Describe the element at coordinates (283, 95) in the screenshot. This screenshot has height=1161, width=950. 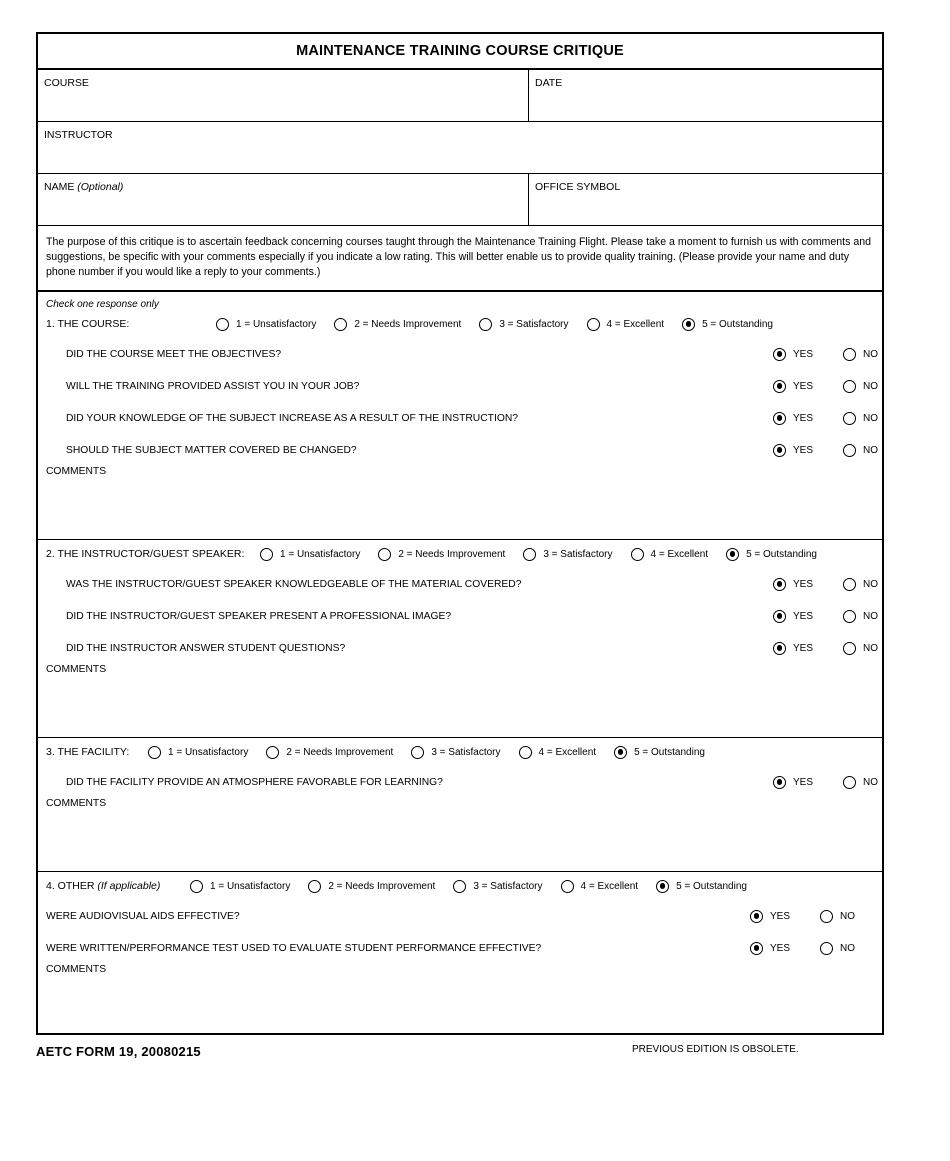
I see `course-field: COURSE` at that location.